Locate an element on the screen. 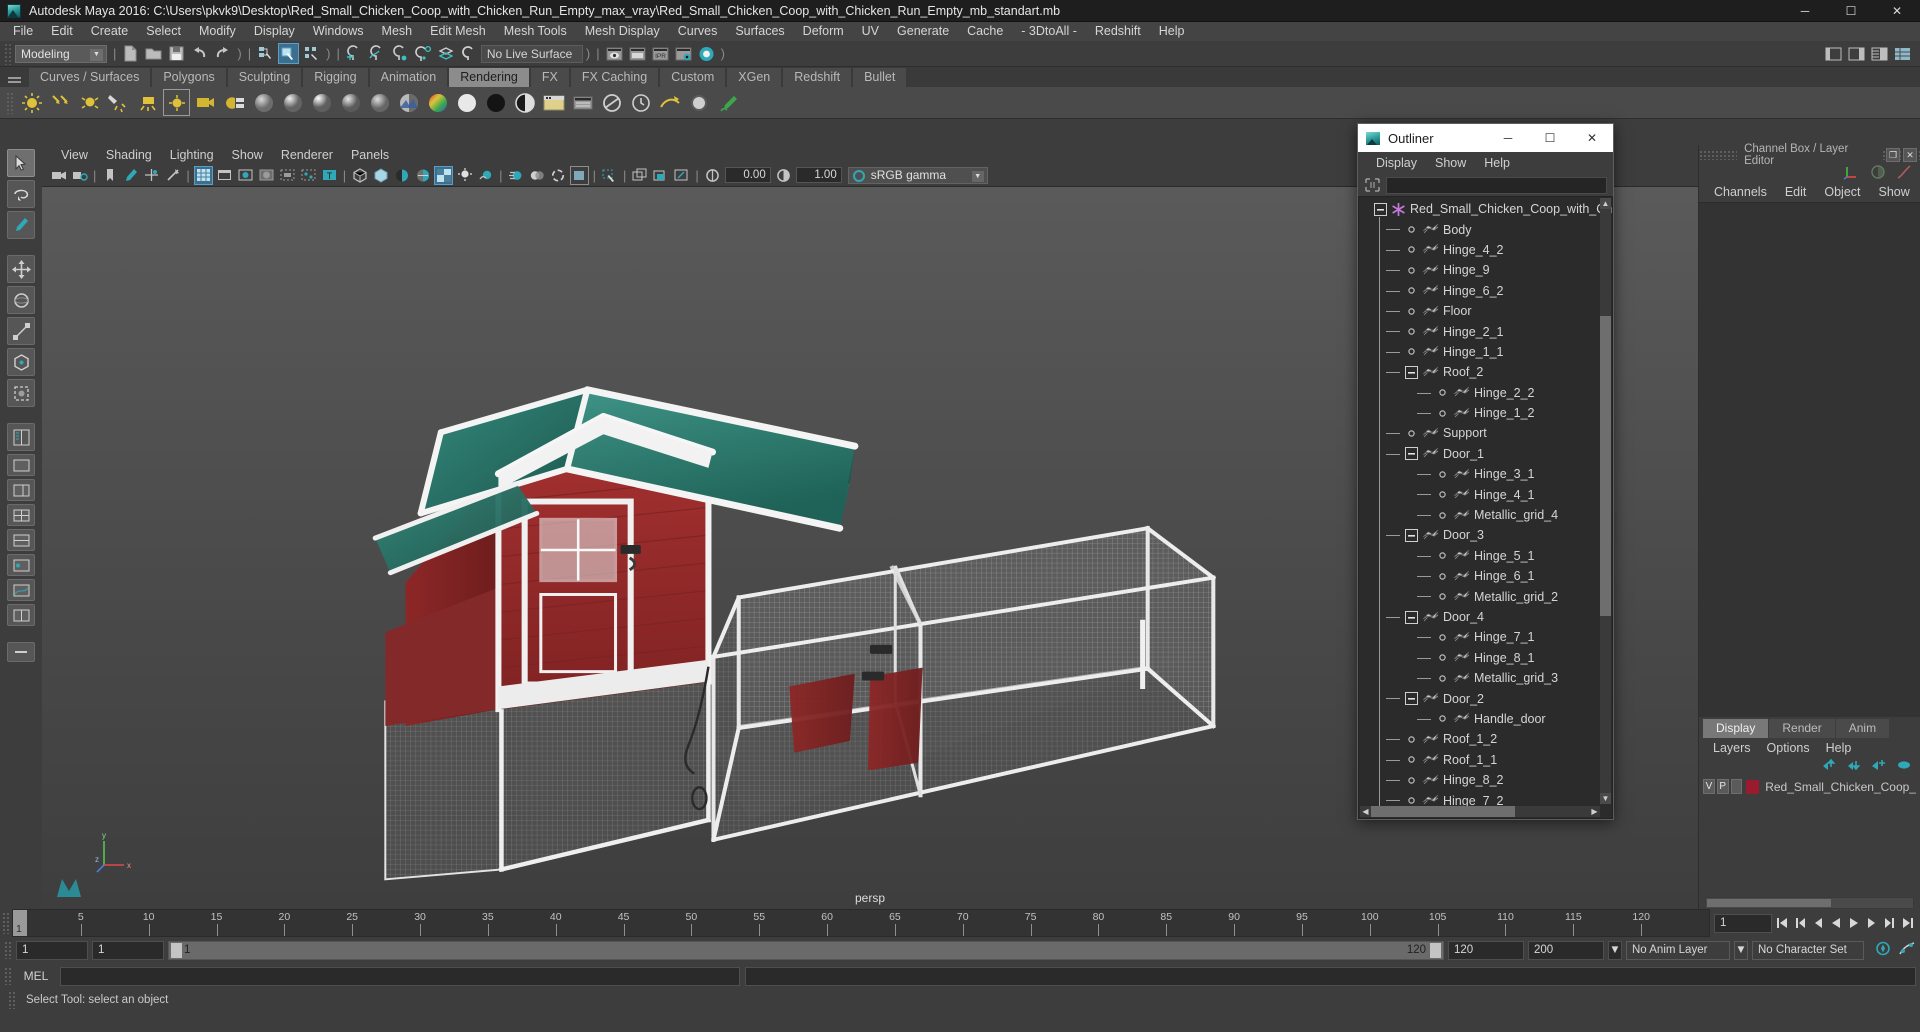 Image resolution: width=1920 pixels, height=1032 pixels. wireframe-icon is located at coordinates (359, 175).